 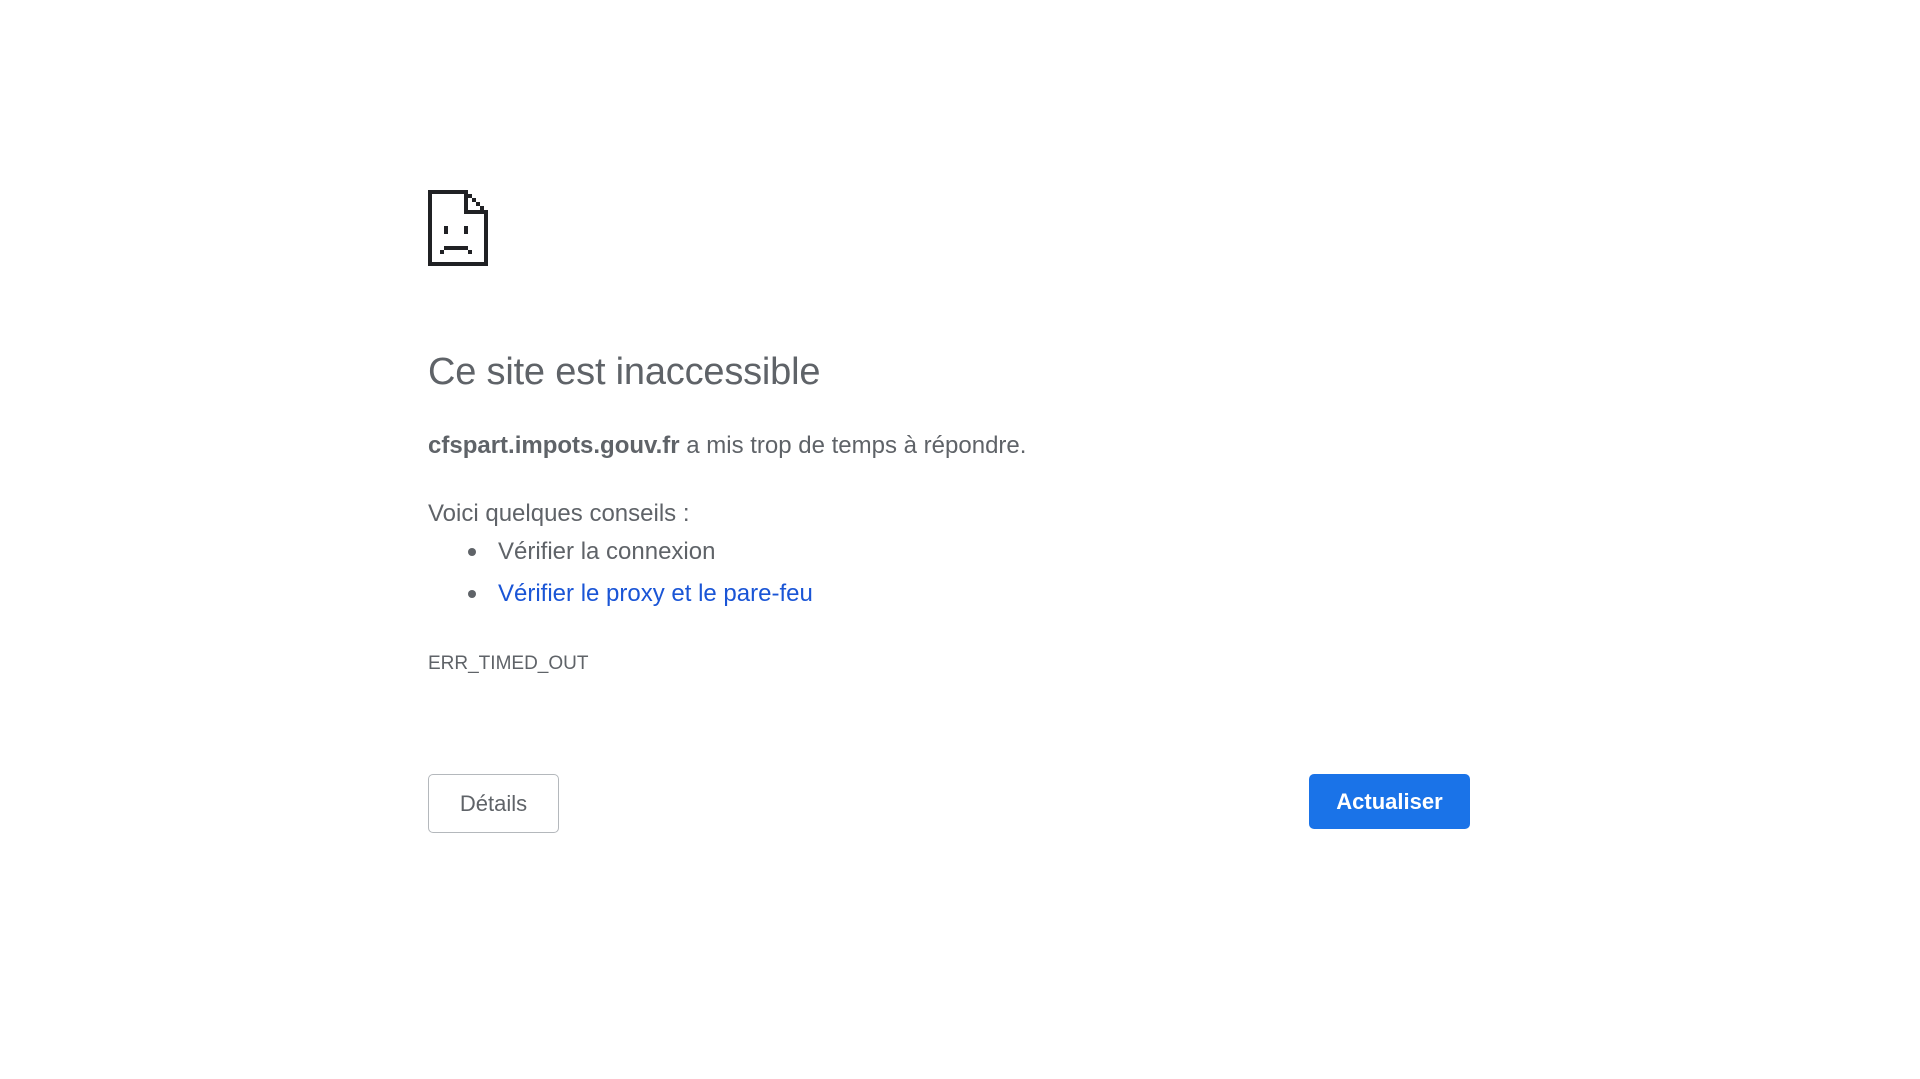 What do you see at coordinates (508, 663) in the screenshot?
I see `error-code: ERR_TIMED_OUT` at bounding box center [508, 663].